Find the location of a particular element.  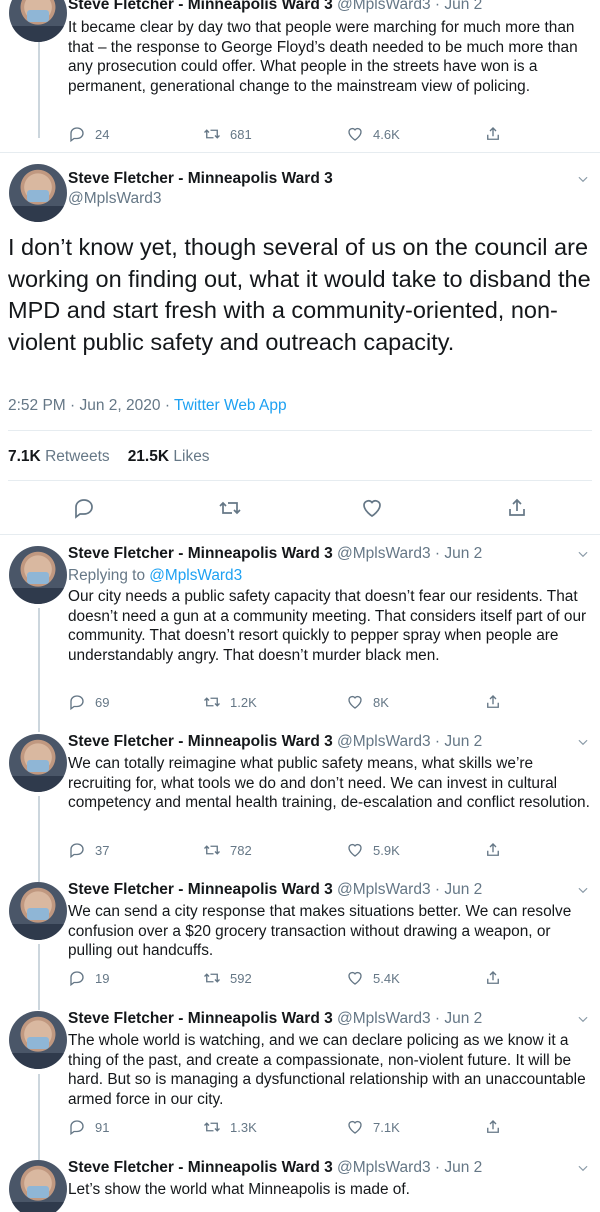

source-app-link: Twitter Web App is located at coordinates (230, 405).